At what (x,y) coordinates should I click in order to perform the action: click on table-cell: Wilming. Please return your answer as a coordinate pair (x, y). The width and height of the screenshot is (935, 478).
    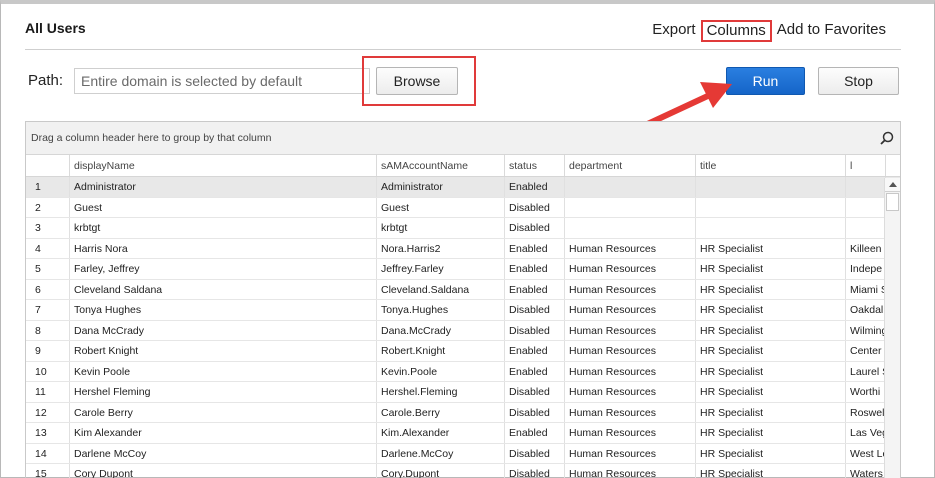
    Looking at the image, I should click on (866, 330).